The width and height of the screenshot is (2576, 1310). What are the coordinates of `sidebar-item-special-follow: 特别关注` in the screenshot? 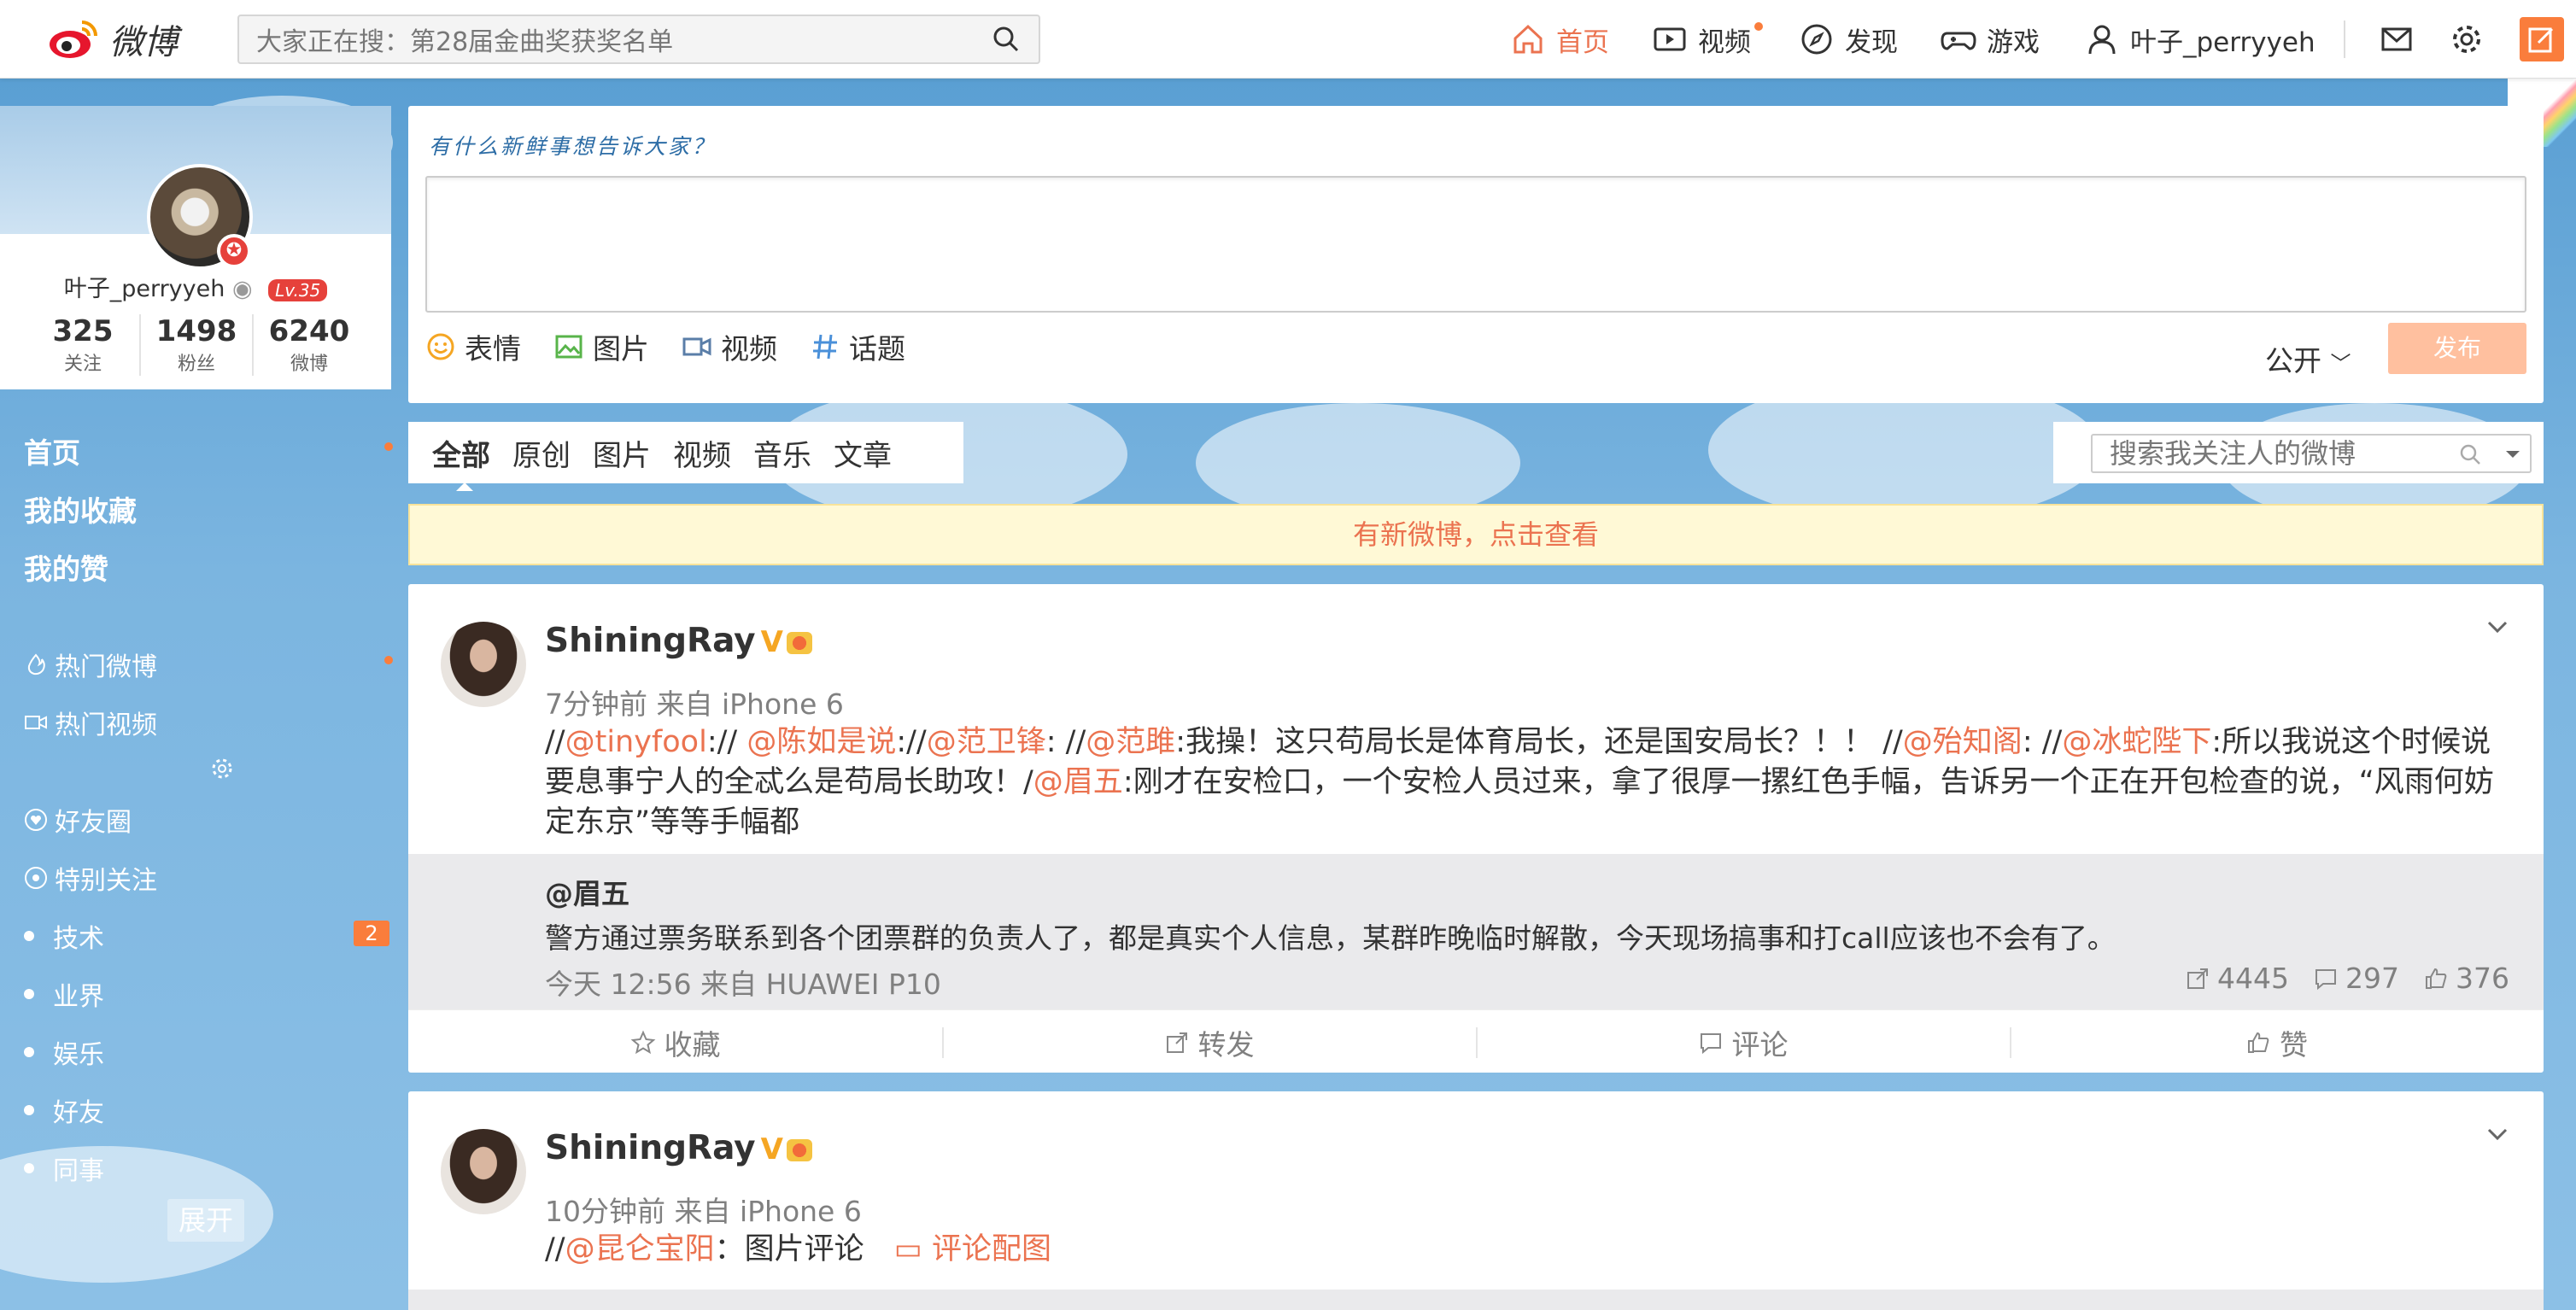 It's located at (90, 878).